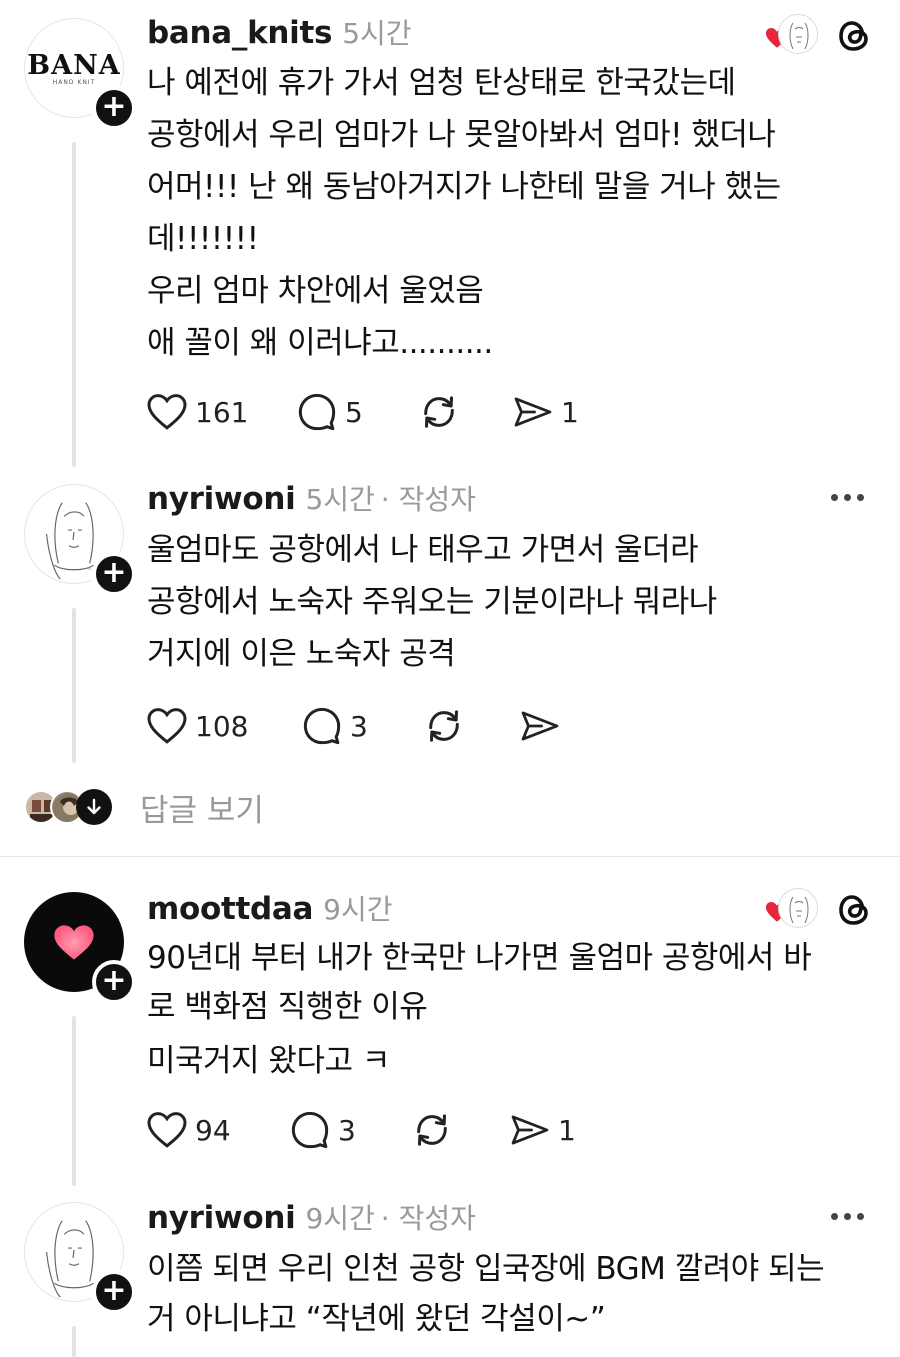 The image size is (900, 1357). I want to click on avatar-nyriwoni: +, so click(80, 1258).